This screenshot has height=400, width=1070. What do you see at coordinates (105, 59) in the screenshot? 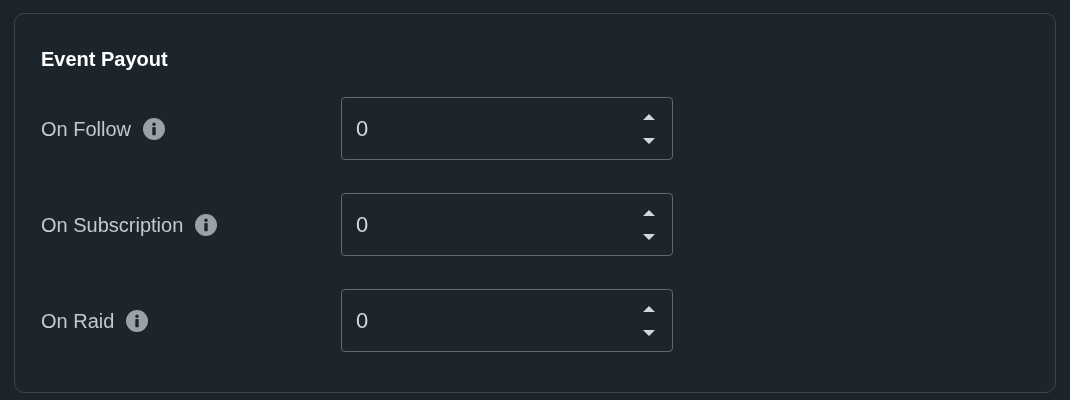
I see `section-title: Event Payout` at bounding box center [105, 59].